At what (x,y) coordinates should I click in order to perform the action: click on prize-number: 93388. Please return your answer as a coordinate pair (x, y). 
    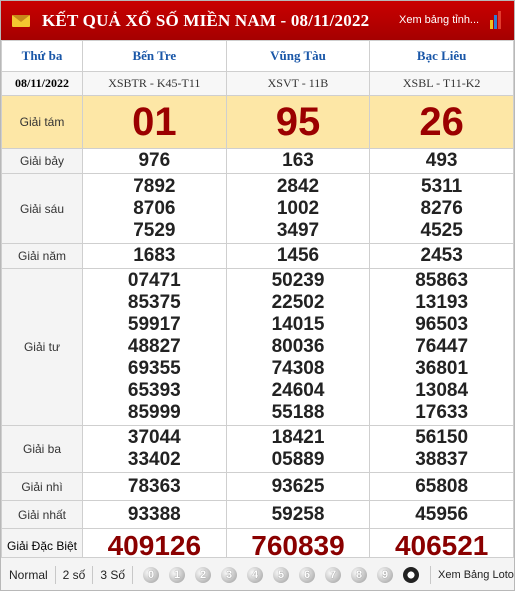
    Looking at the image, I should click on (154, 514).